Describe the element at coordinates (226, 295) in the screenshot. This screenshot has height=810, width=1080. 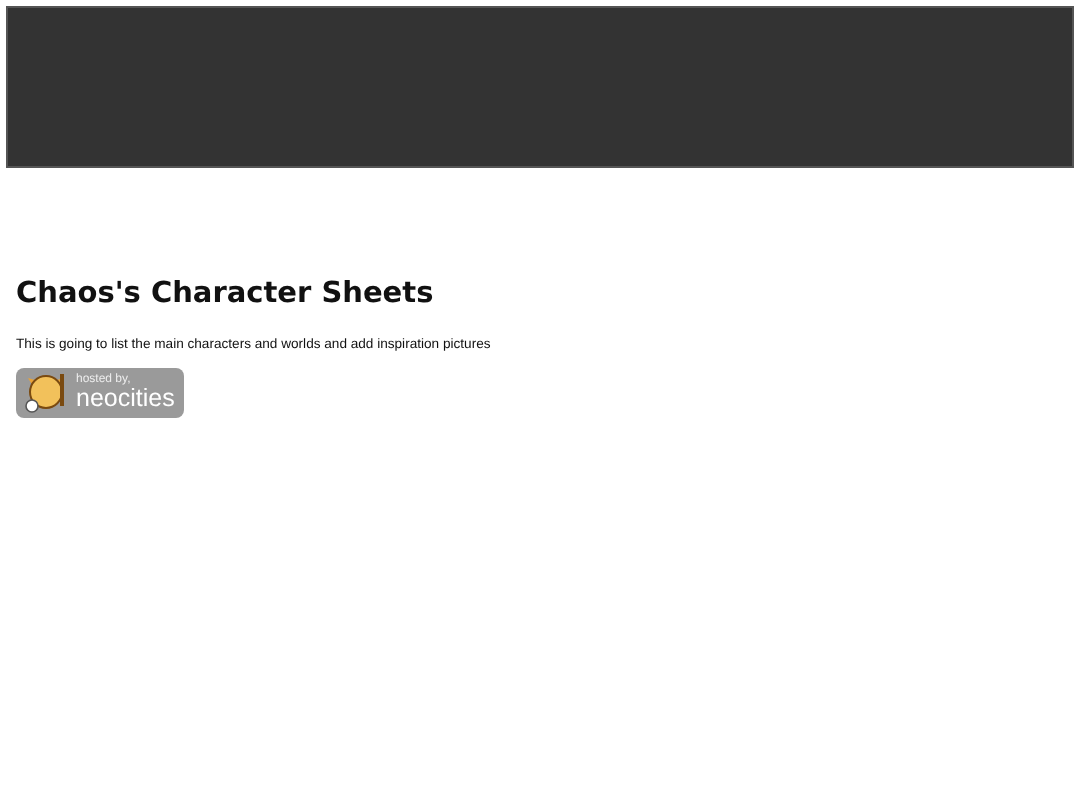
I see `page-title: Chaos's Character Sheets` at that location.